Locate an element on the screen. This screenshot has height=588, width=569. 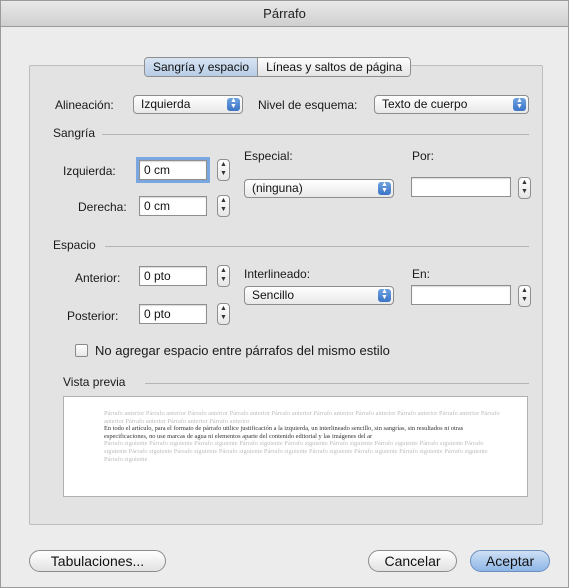
ok-button: Aceptar is located at coordinates (510, 561).